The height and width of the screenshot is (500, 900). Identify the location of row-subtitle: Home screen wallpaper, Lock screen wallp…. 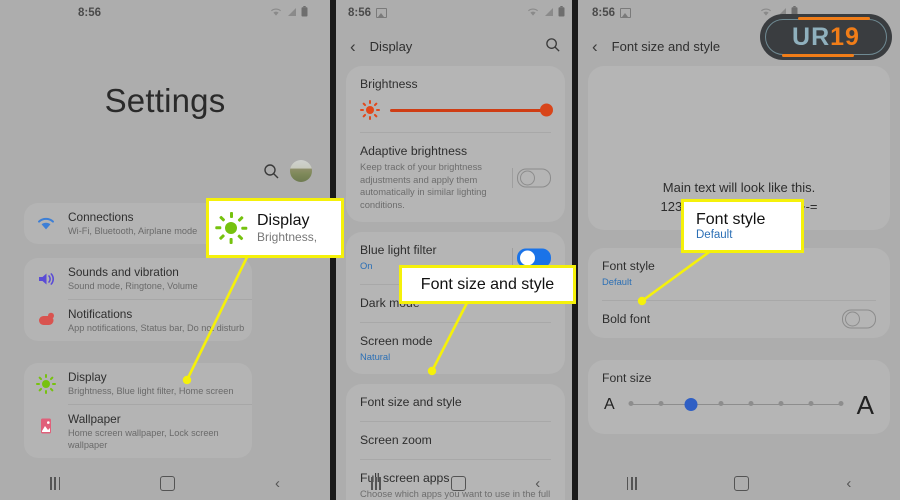
(143, 439).